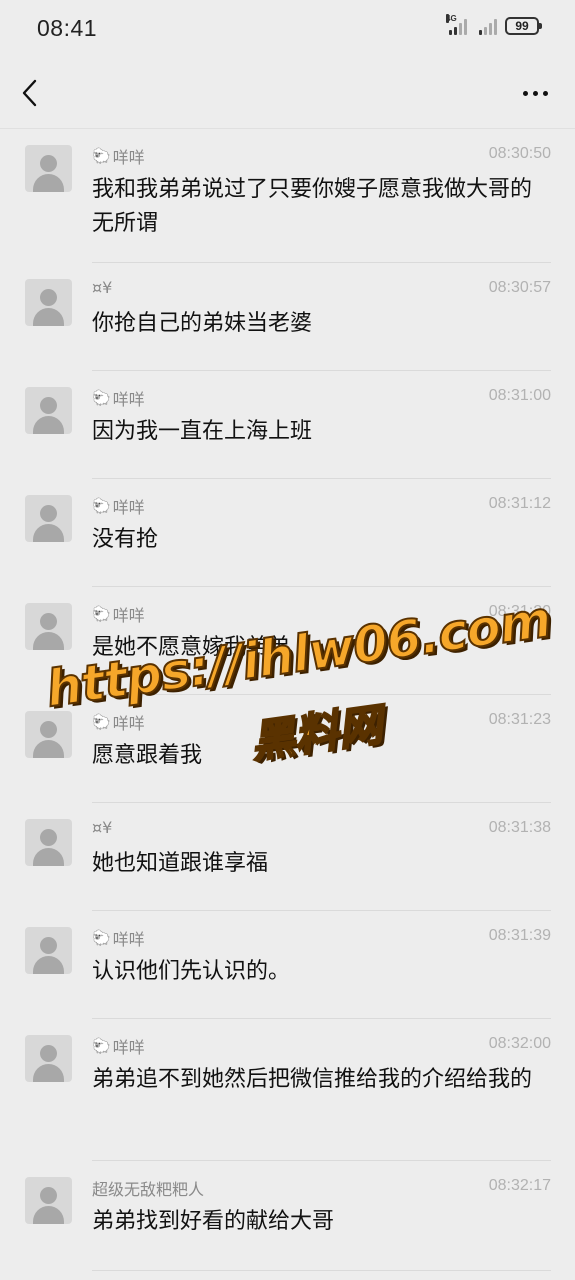  Describe the element at coordinates (287, 857) in the screenshot. I see `message-item: ¤¥ 08:31:38 她也知道跟谁享福` at that location.